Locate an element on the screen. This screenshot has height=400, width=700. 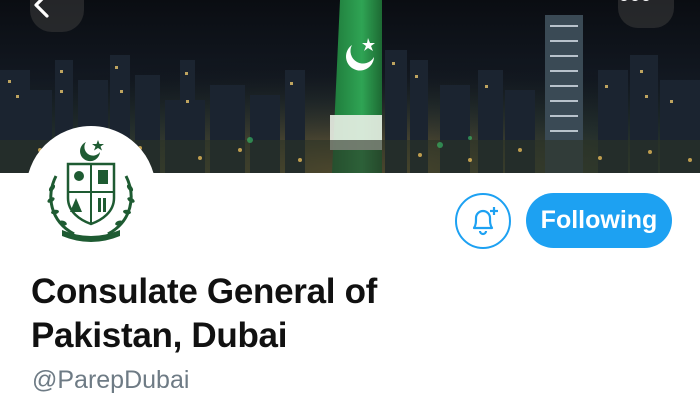
bell-plus-icon is located at coordinates (485, 221).